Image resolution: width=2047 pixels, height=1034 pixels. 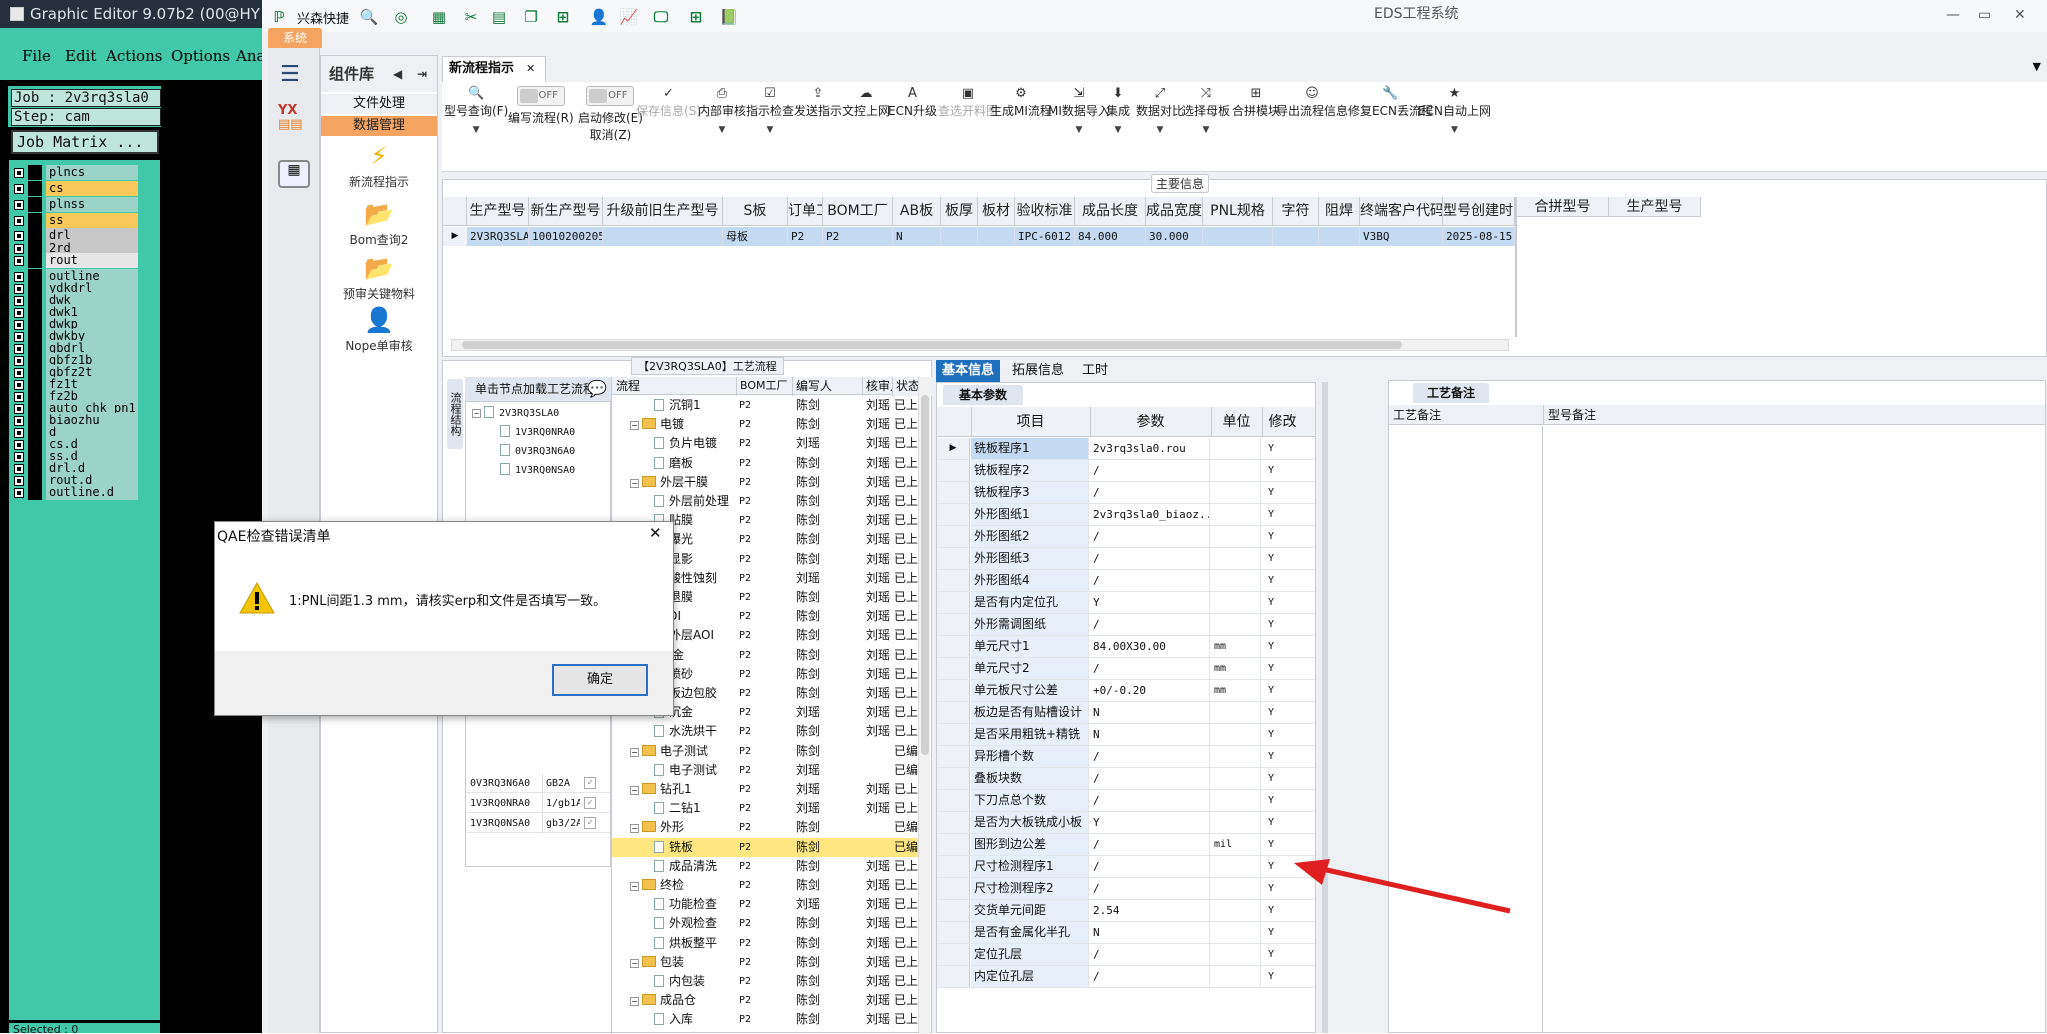 I want to click on main-col-header: 验收标准, so click(x=1045, y=211).